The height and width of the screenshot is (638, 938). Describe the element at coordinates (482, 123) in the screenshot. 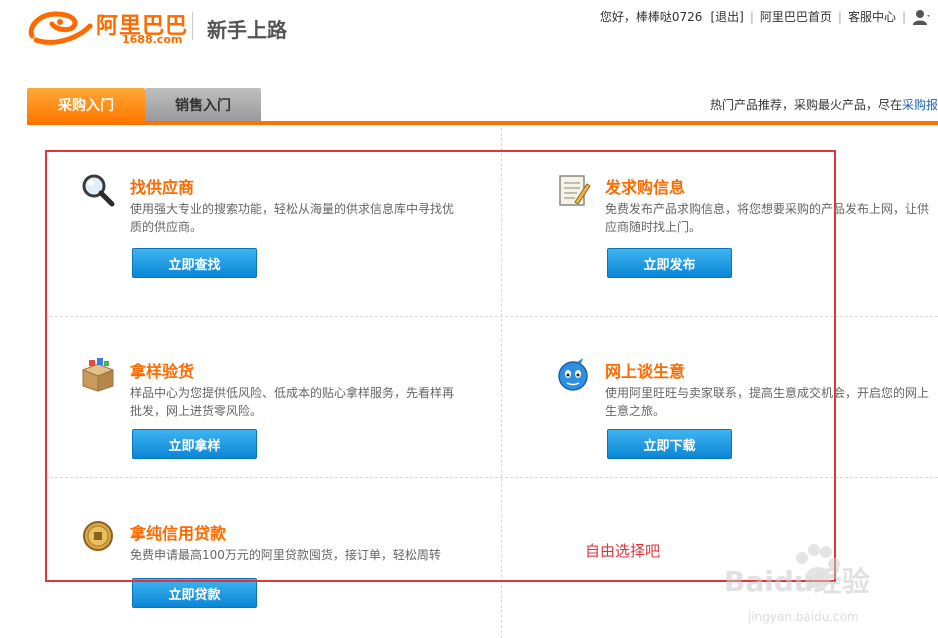

I see `tab-underline` at that location.